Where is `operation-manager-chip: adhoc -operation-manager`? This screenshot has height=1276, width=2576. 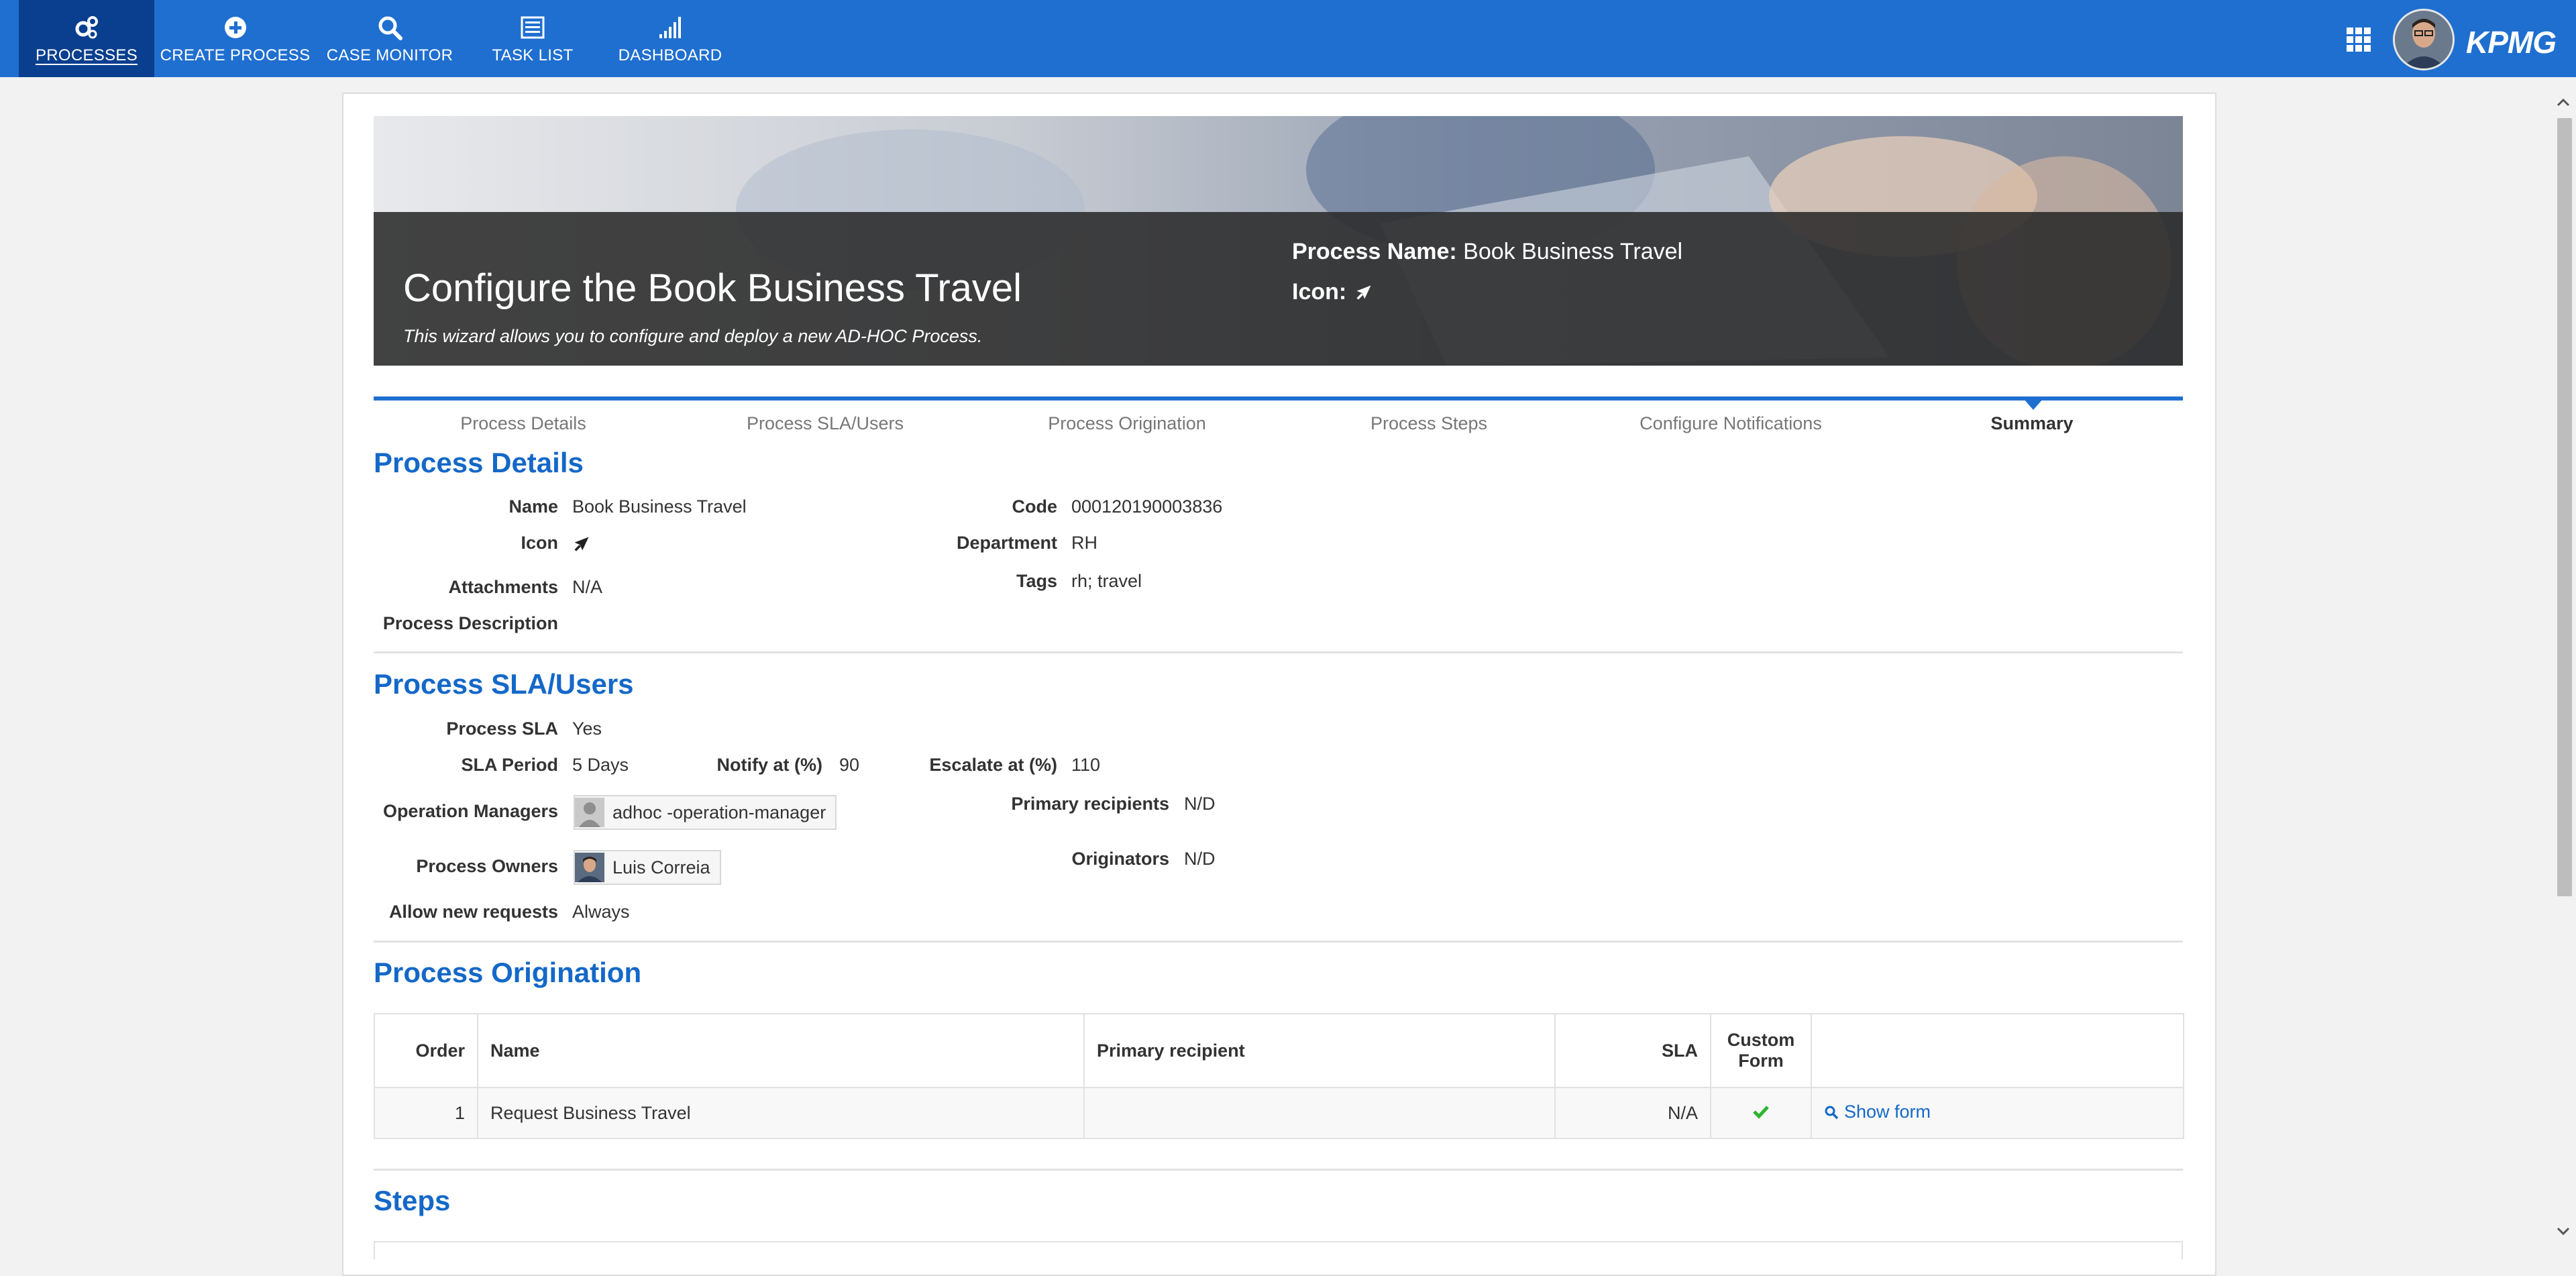 operation-manager-chip: adhoc -operation-manager is located at coordinates (705, 813).